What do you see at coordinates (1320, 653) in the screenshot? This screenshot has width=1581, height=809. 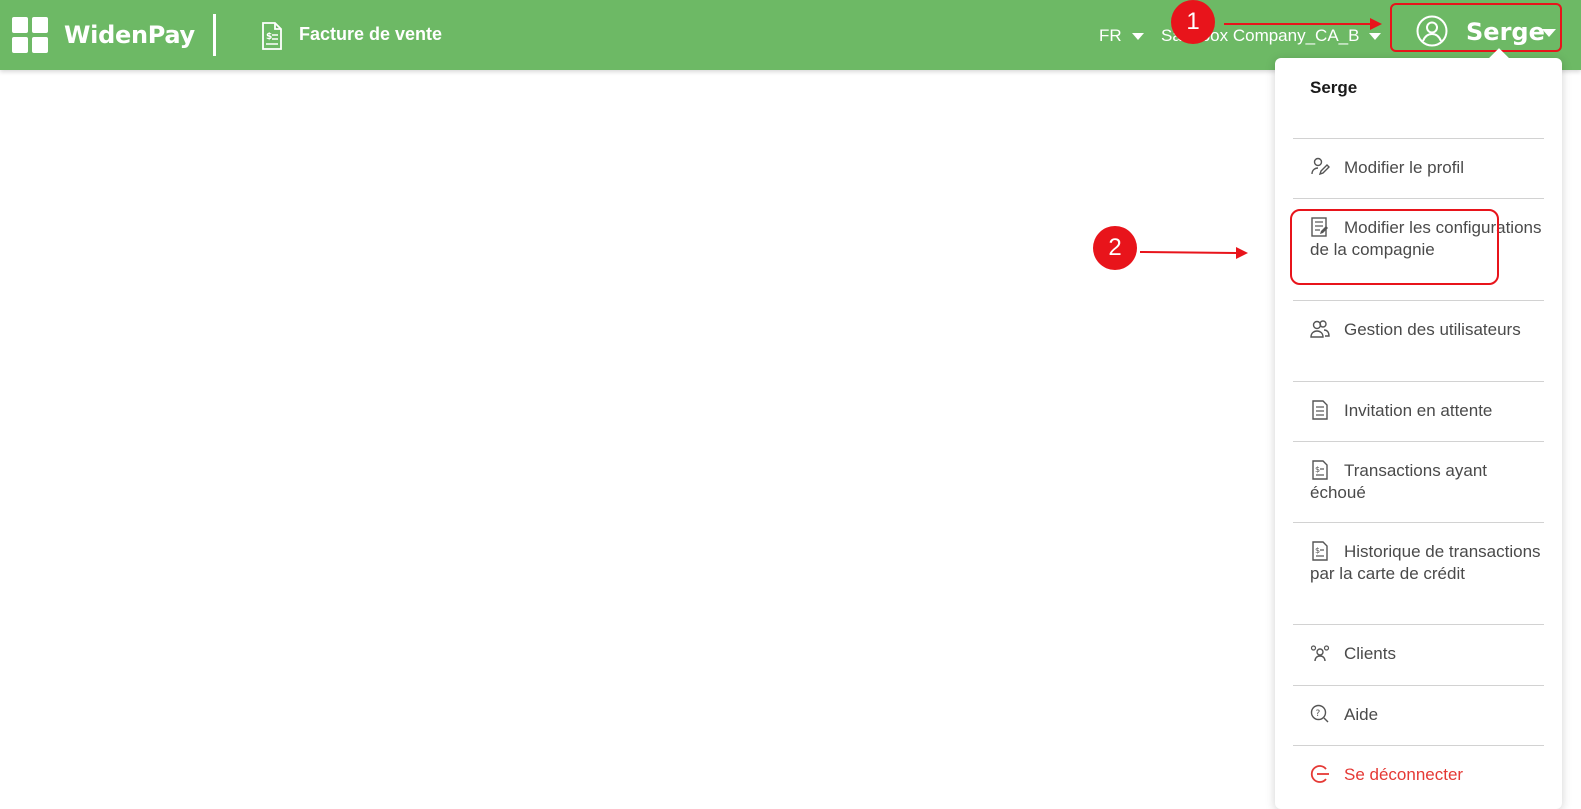 I see `clients-icon` at bounding box center [1320, 653].